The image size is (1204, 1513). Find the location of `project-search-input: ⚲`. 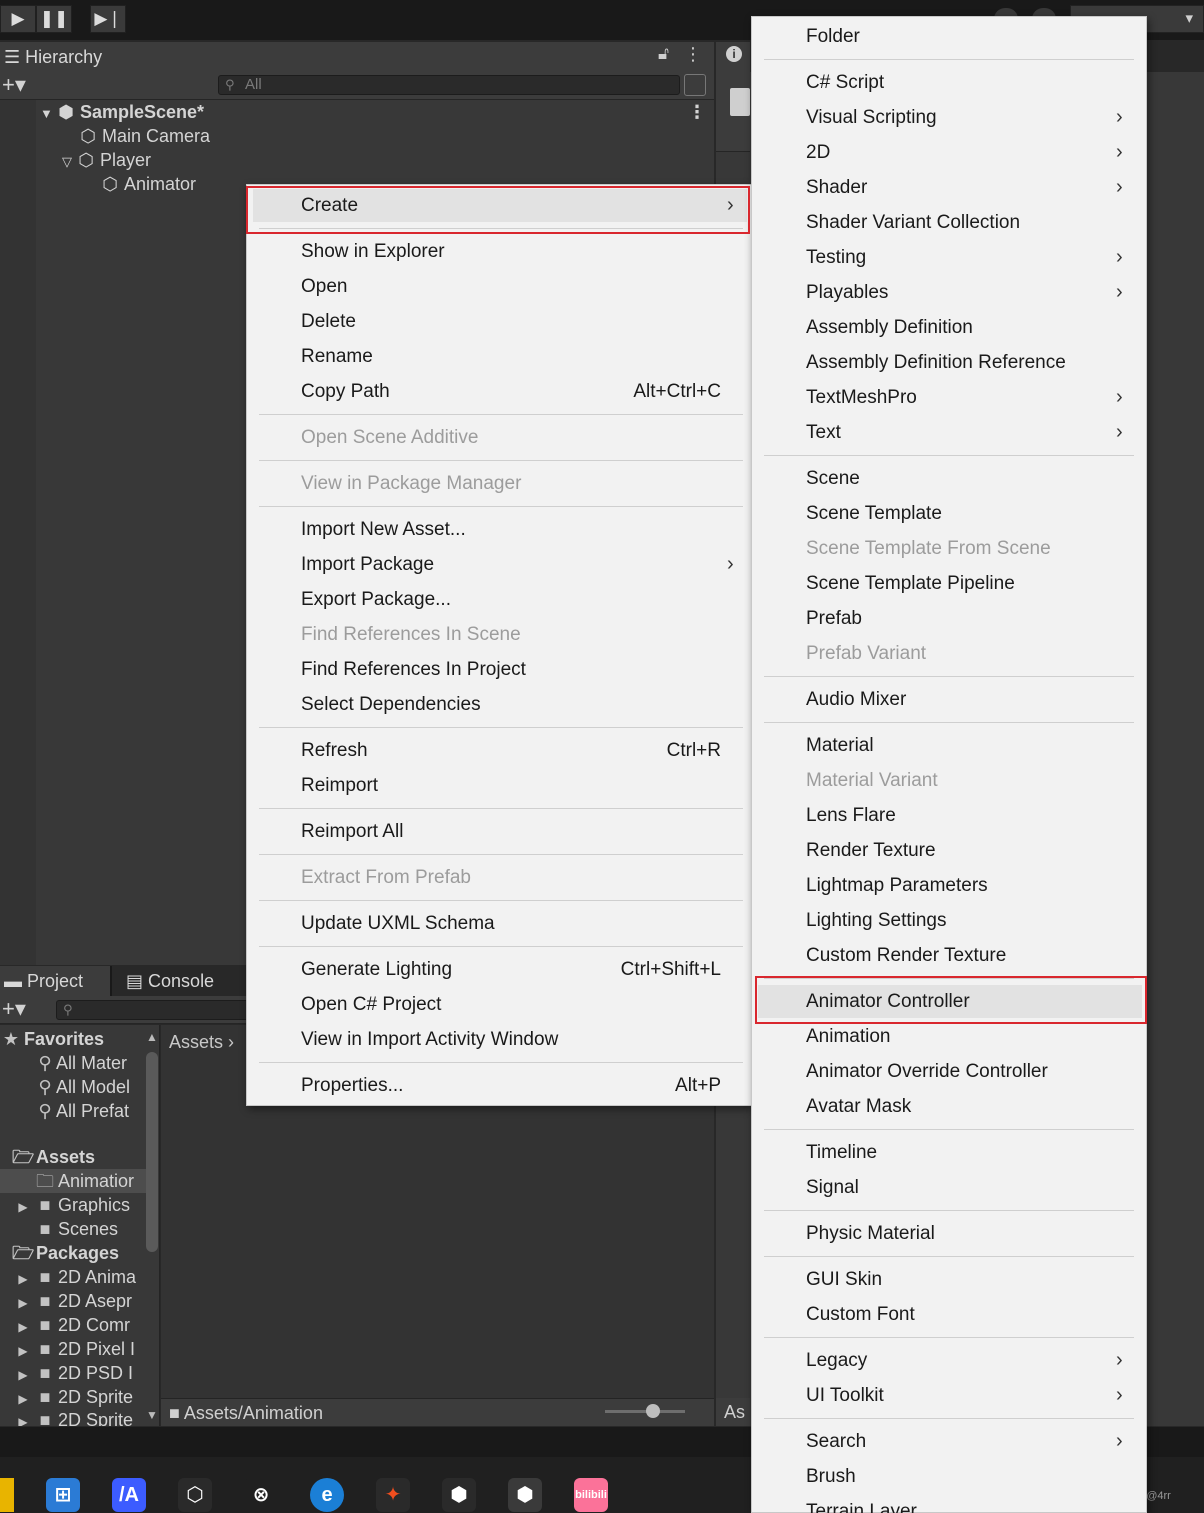

project-search-input: ⚲ is located at coordinates (156, 1010).